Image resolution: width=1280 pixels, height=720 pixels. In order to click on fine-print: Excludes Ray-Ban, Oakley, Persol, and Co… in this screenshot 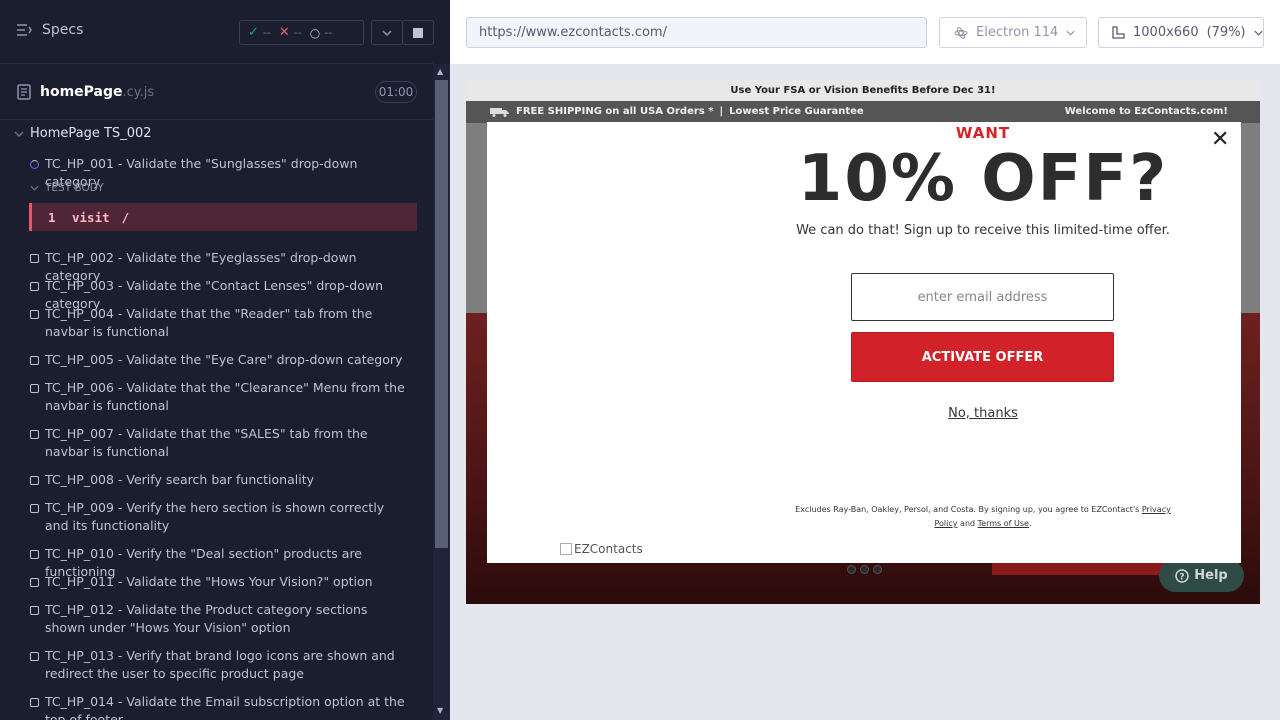, I will do `click(983, 516)`.